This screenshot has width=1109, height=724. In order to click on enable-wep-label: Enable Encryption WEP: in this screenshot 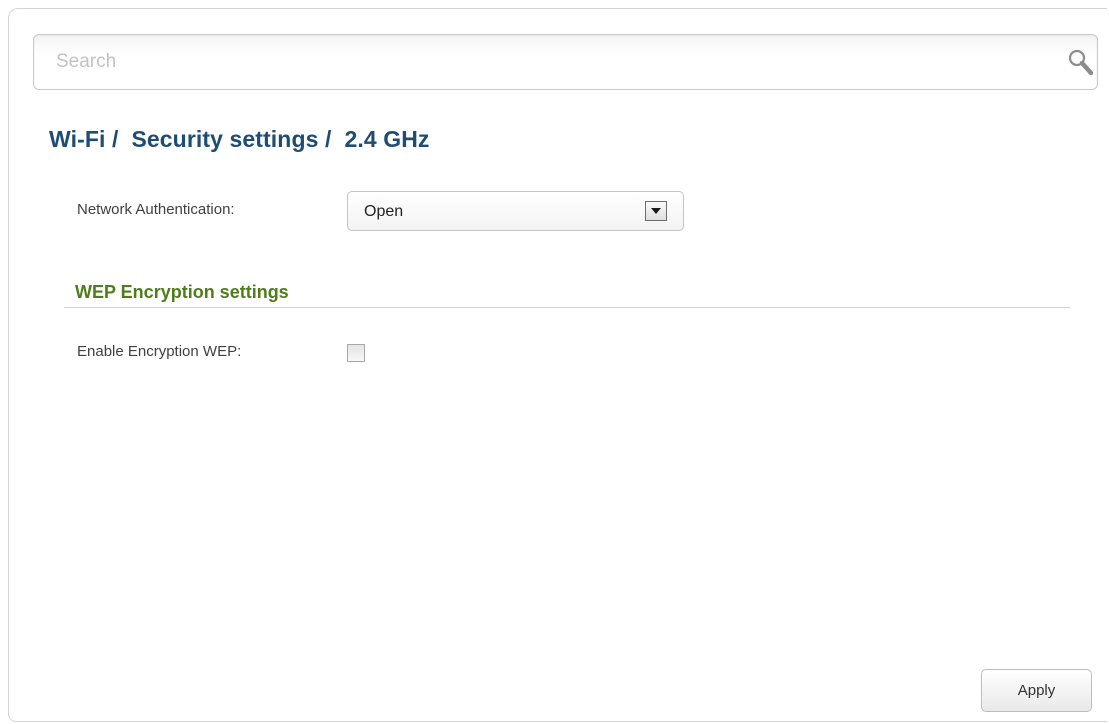, I will do `click(159, 351)`.